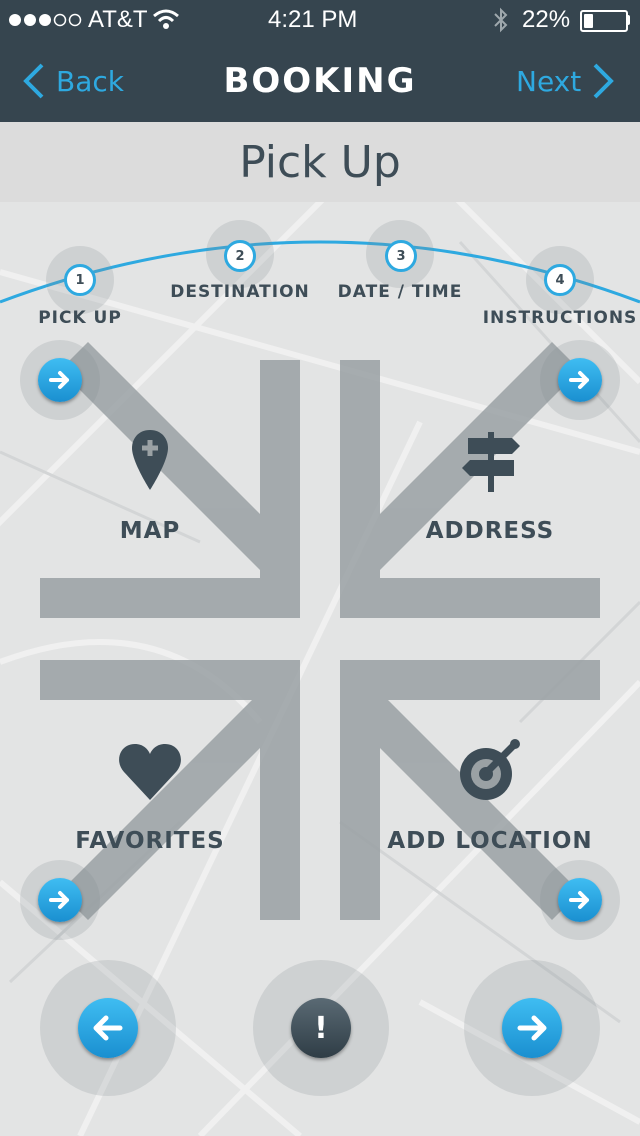 The width and height of the screenshot is (640, 1136). I want to click on signal-dots-icon, so click(45, 20).